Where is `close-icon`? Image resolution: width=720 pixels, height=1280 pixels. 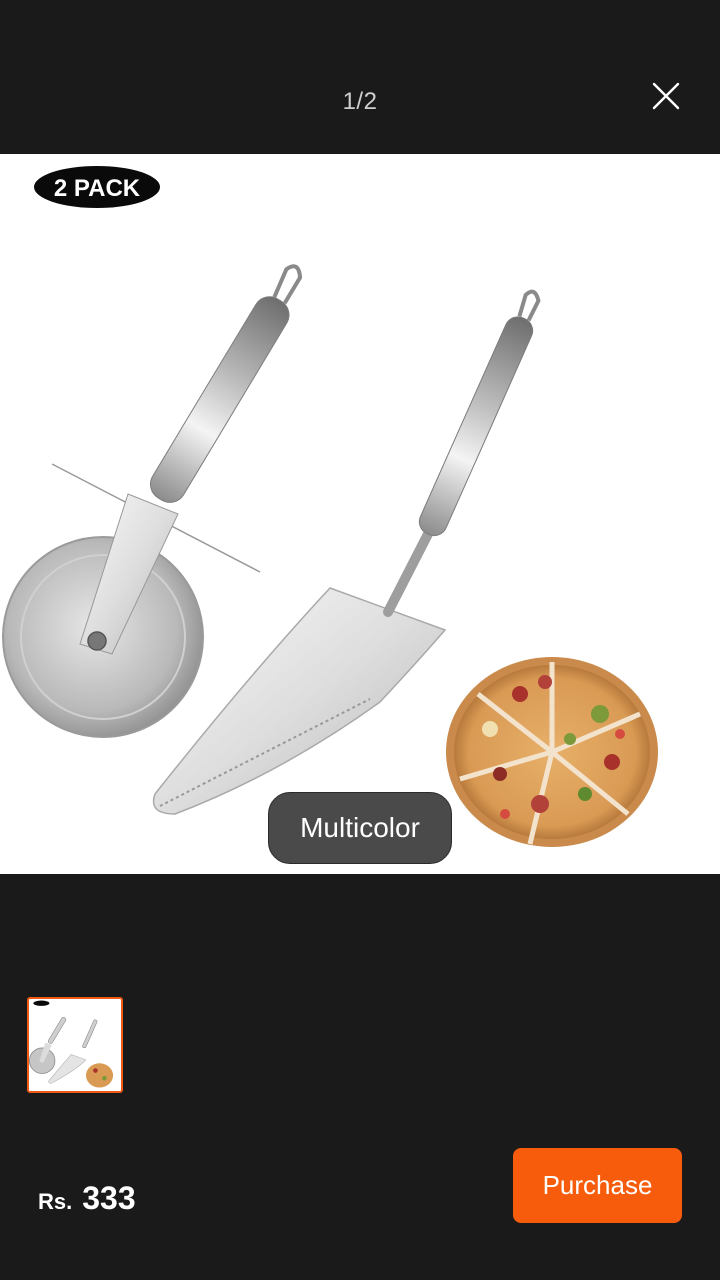 close-icon is located at coordinates (666, 96).